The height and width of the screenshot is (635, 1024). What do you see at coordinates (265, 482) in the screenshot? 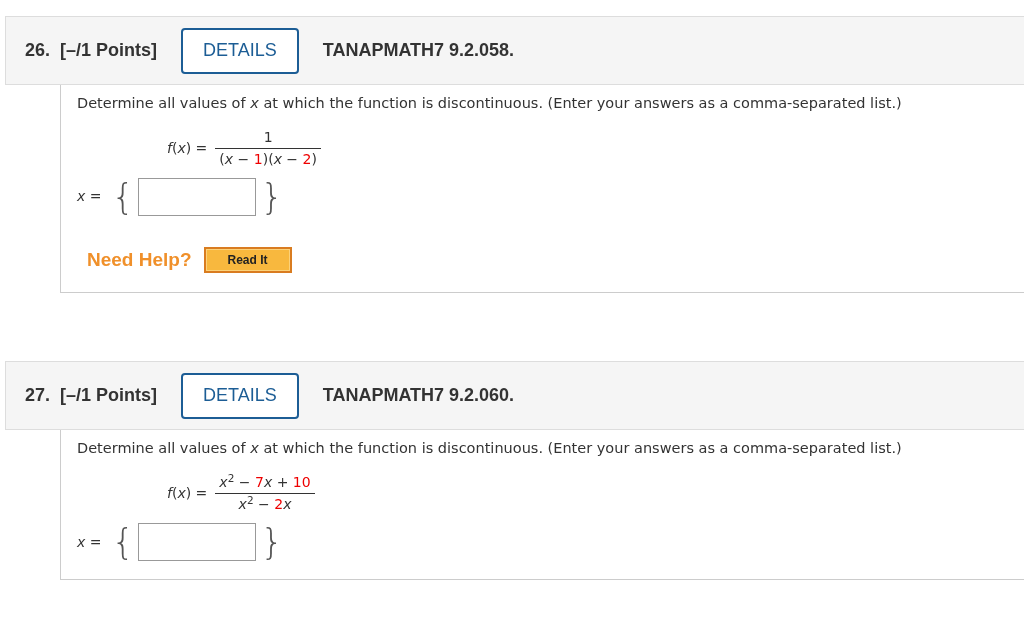
I see `numerator: x$^{2}$ − 7x + 10` at bounding box center [265, 482].